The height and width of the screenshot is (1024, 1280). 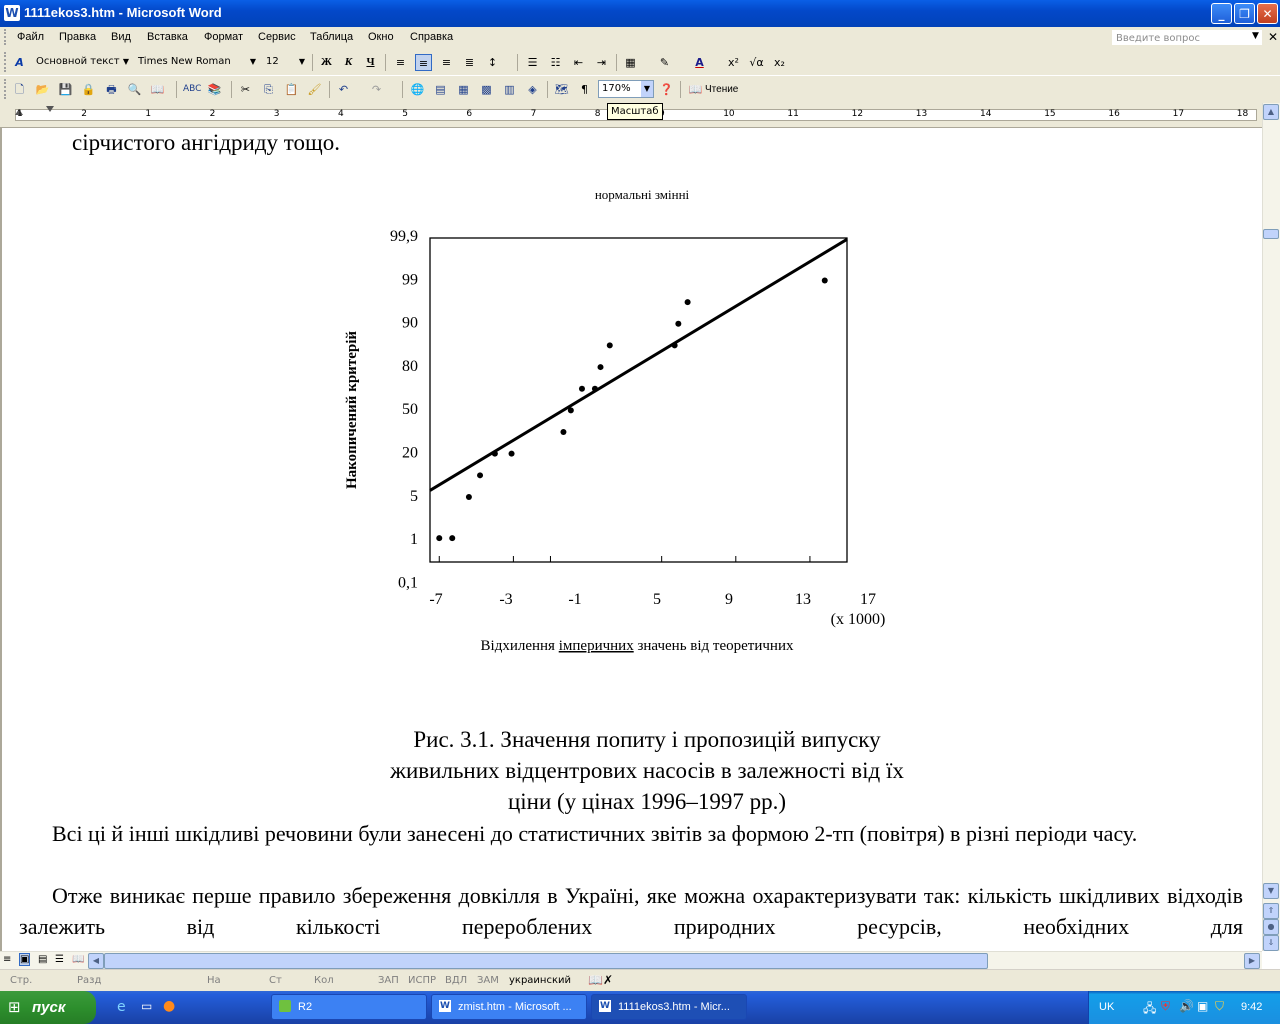 What do you see at coordinates (214, 89) in the screenshot?
I see `research-book-icon: 📚` at bounding box center [214, 89].